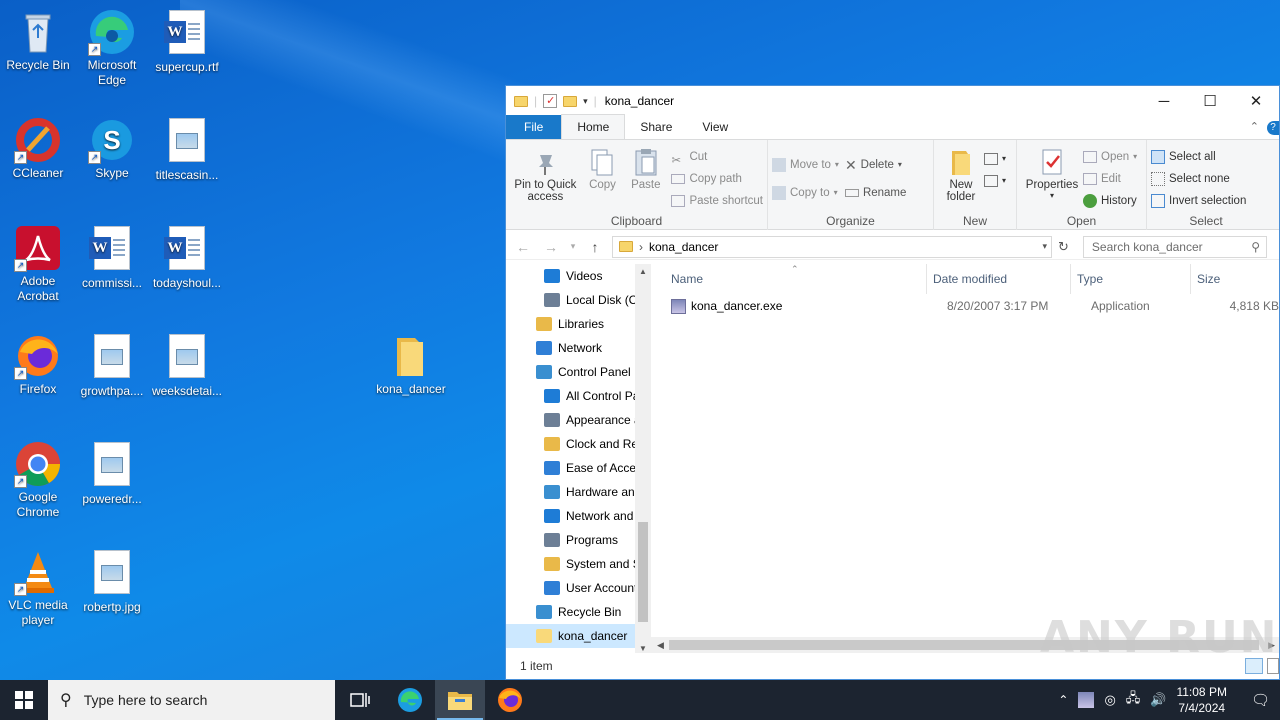 The width and height of the screenshot is (1280, 720). What do you see at coordinates (578, 612) in the screenshot?
I see `tree-item: Recycle Bin` at bounding box center [578, 612].